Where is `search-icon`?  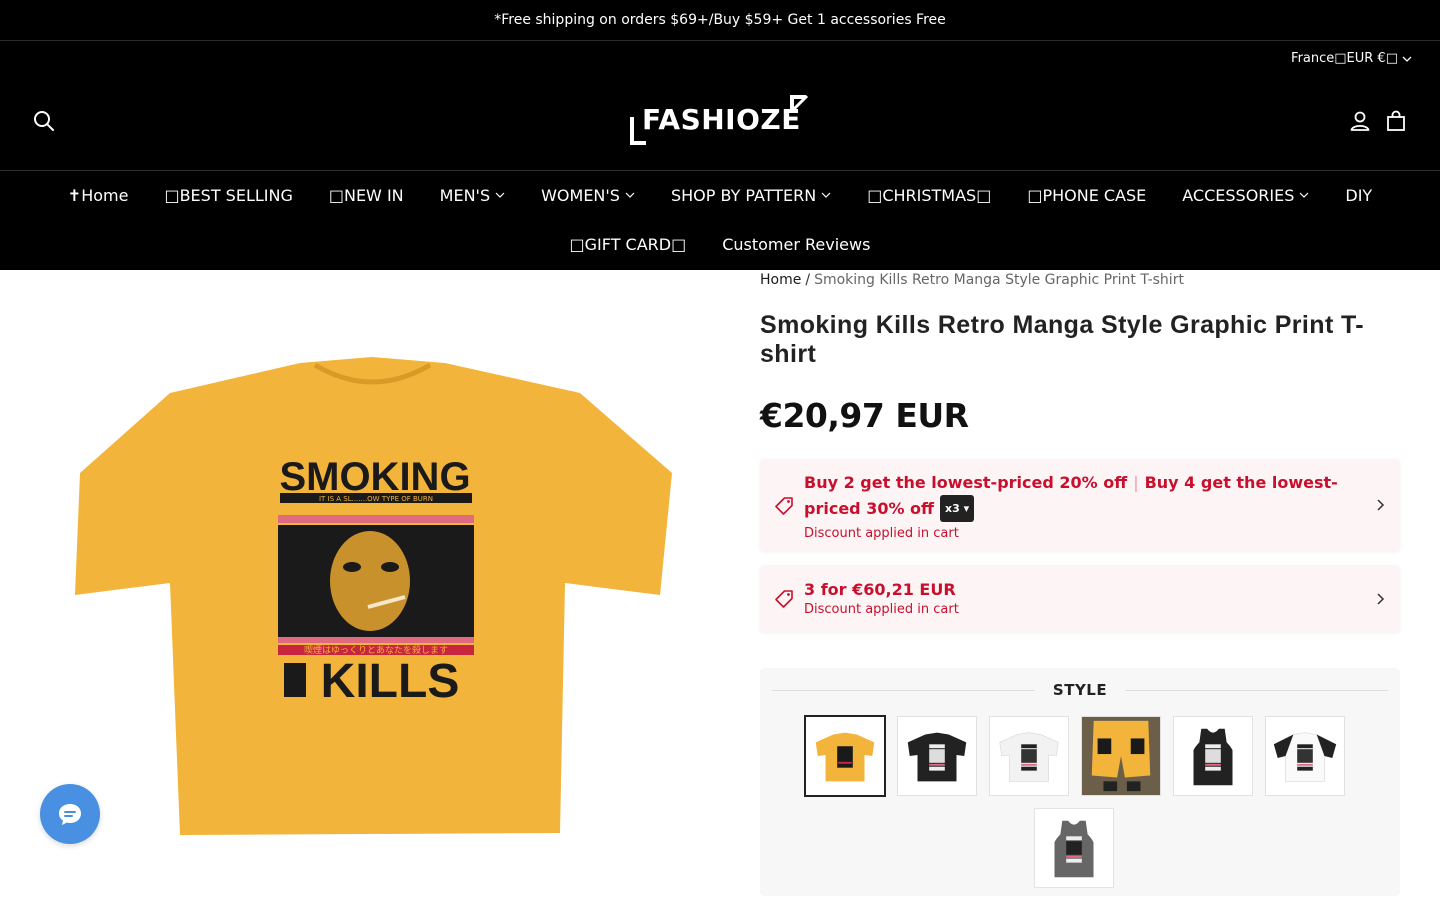 search-icon is located at coordinates (44, 121).